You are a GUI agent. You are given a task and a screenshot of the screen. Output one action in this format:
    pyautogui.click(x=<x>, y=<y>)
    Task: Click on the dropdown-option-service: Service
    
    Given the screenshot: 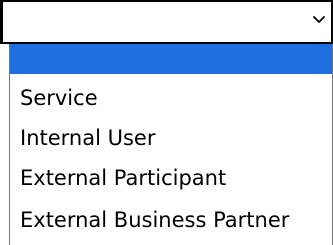 What is the action you would take?
    pyautogui.click(x=171, y=98)
    